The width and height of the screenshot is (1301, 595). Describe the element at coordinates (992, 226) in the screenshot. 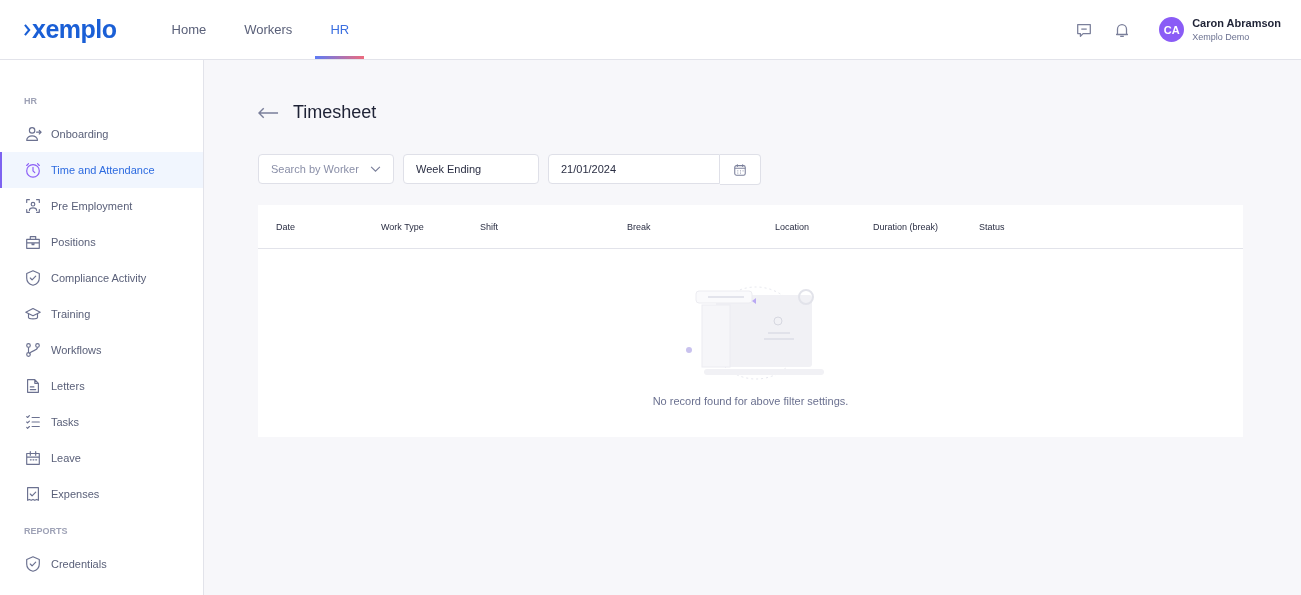

I see `column-header: Status` at that location.